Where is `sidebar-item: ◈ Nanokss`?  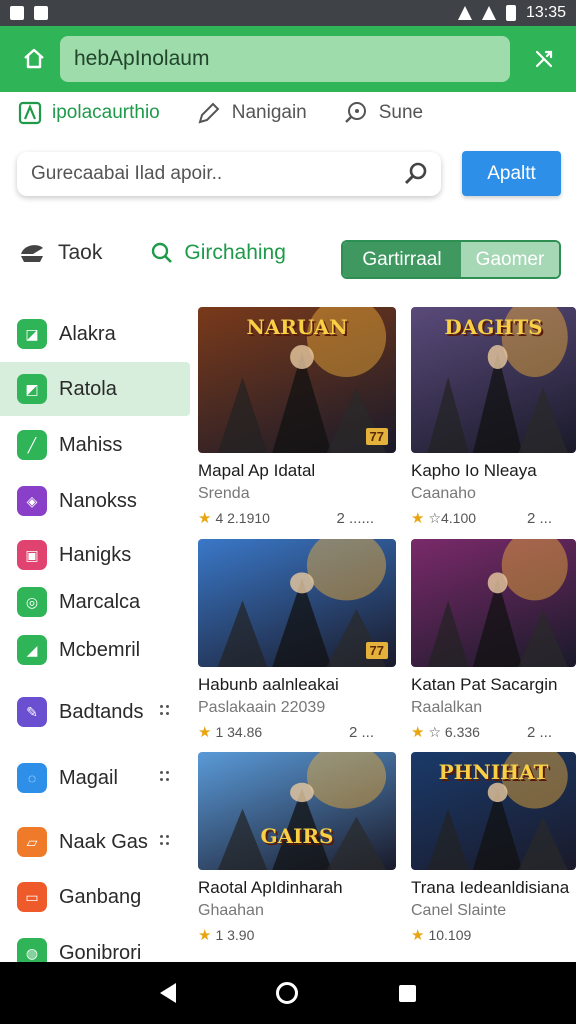 sidebar-item: ◈ Nanokss is located at coordinates (95, 501).